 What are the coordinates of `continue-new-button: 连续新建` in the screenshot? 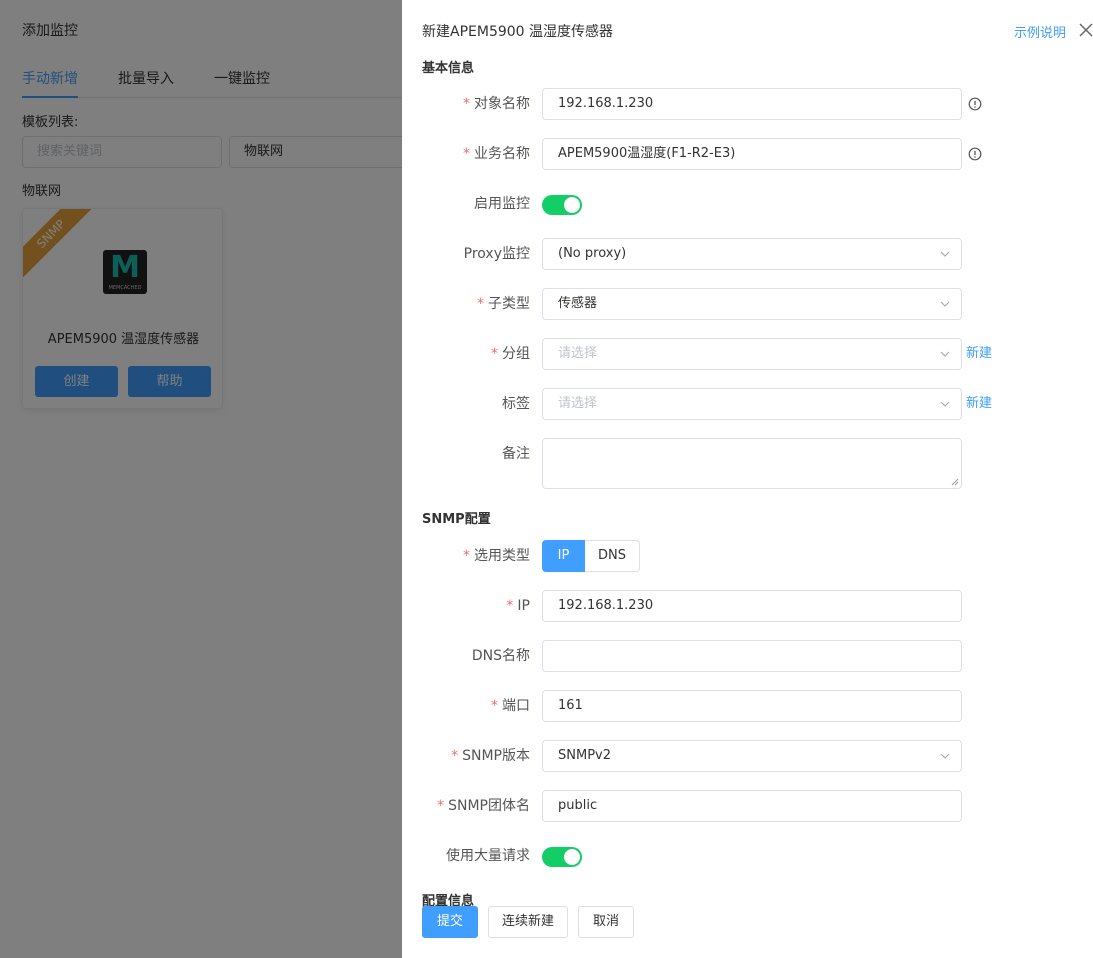 It's located at (528, 922).